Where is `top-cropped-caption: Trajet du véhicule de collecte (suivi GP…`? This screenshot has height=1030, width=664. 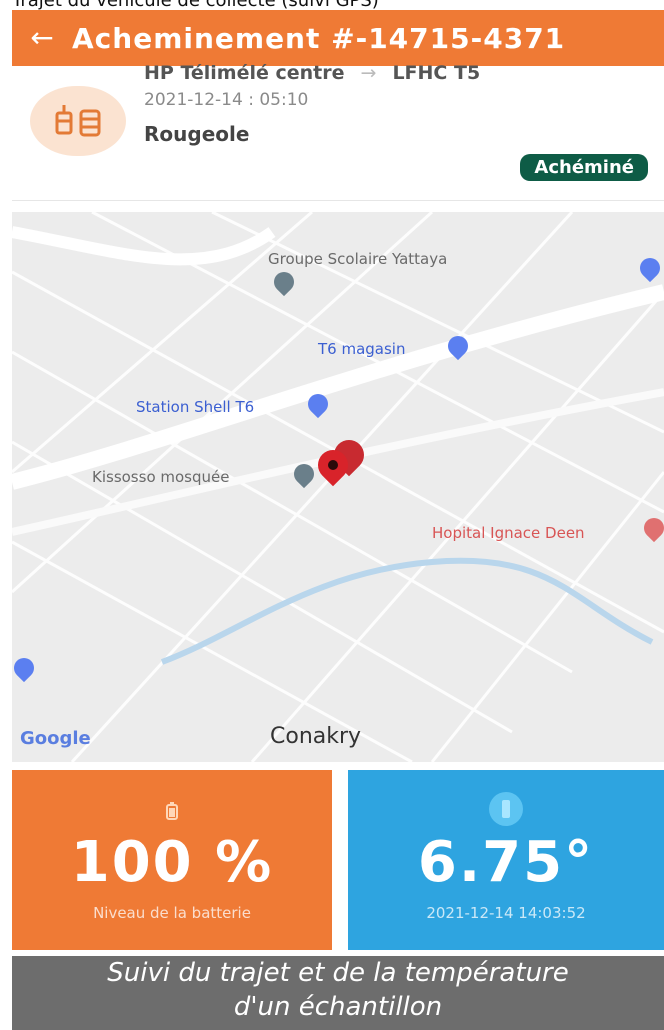
top-cropped-caption: Trajet du véhicule de collecte (suivi GP… is located at coordinates (332, 5).